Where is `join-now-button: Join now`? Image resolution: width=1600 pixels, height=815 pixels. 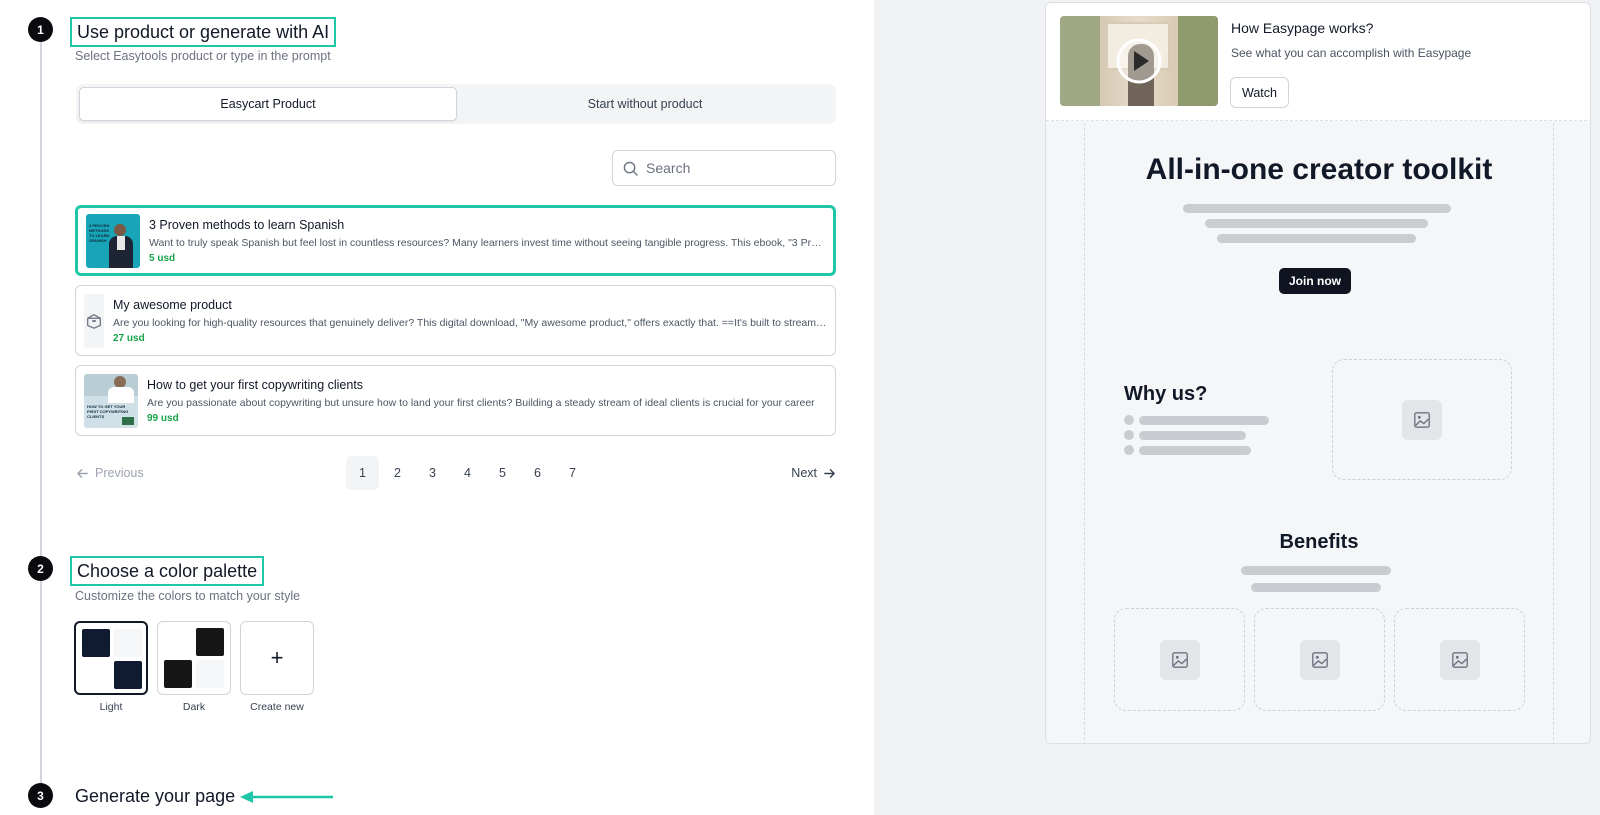 join-now-button: Join now is located at coordinates (1315, 281).